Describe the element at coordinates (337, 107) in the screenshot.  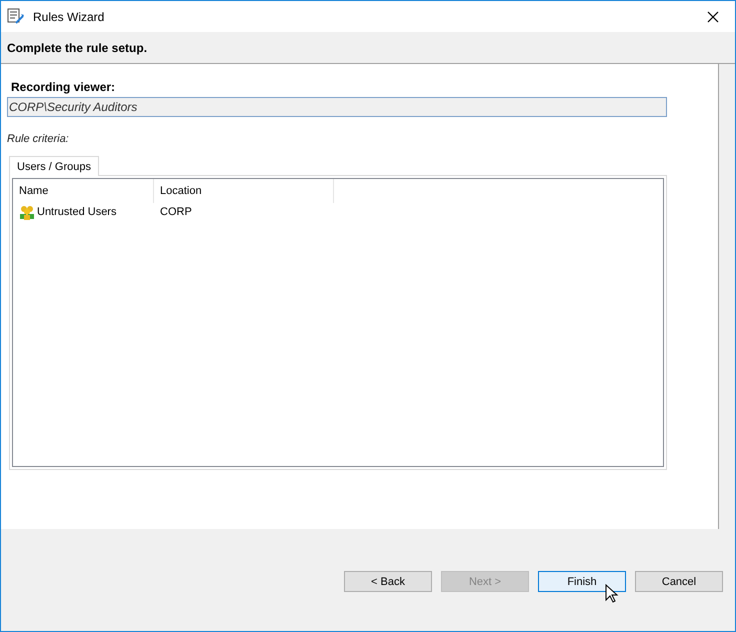
I see `recording-viewer-field: CORP\Security Auditors` at that location.